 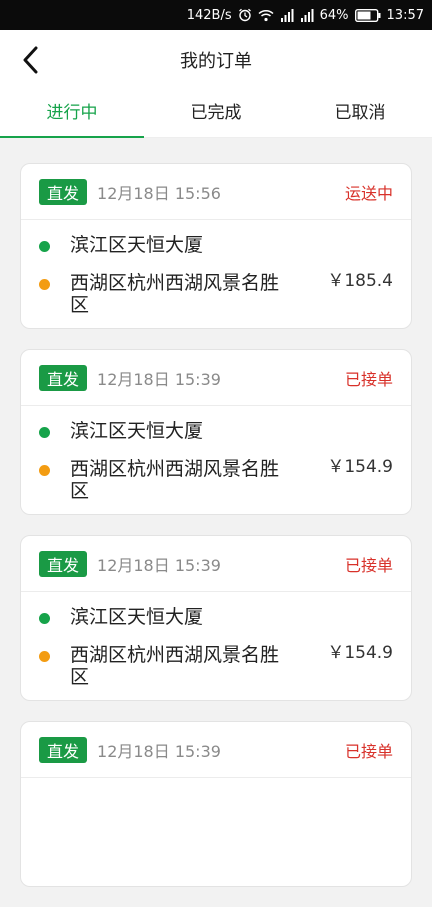 I want to click on tab-cancelled: 已取消, so click(x=360, y=113).